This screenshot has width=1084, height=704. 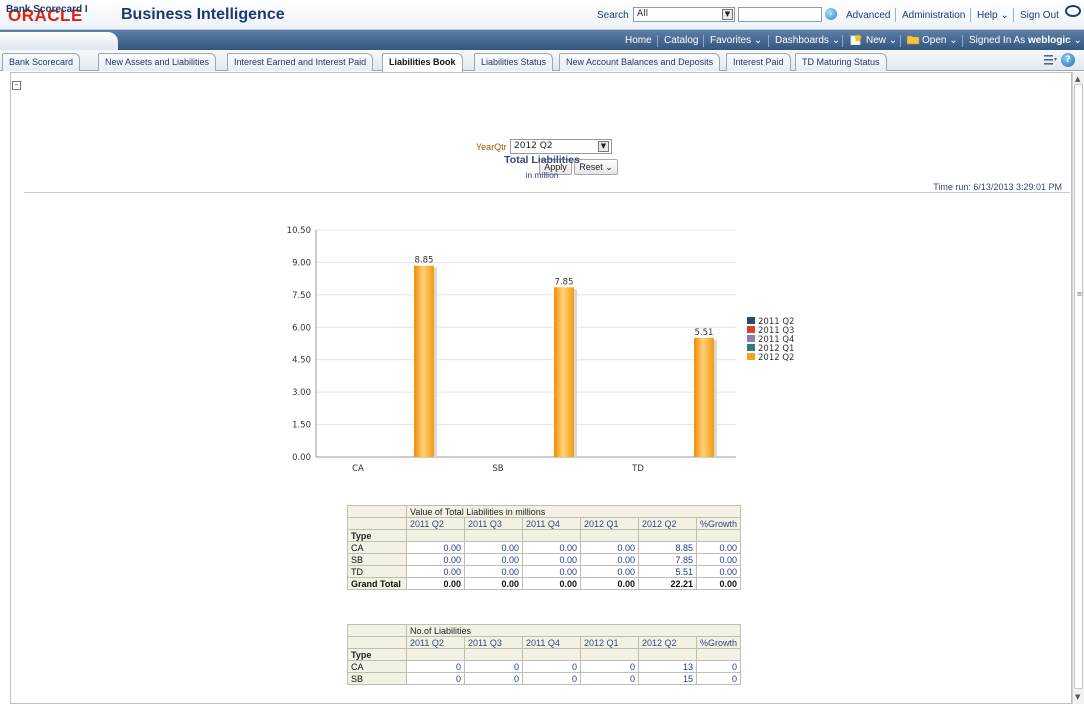 I want to click on report-title: Total Liabilities, so click(x=542, y=160).